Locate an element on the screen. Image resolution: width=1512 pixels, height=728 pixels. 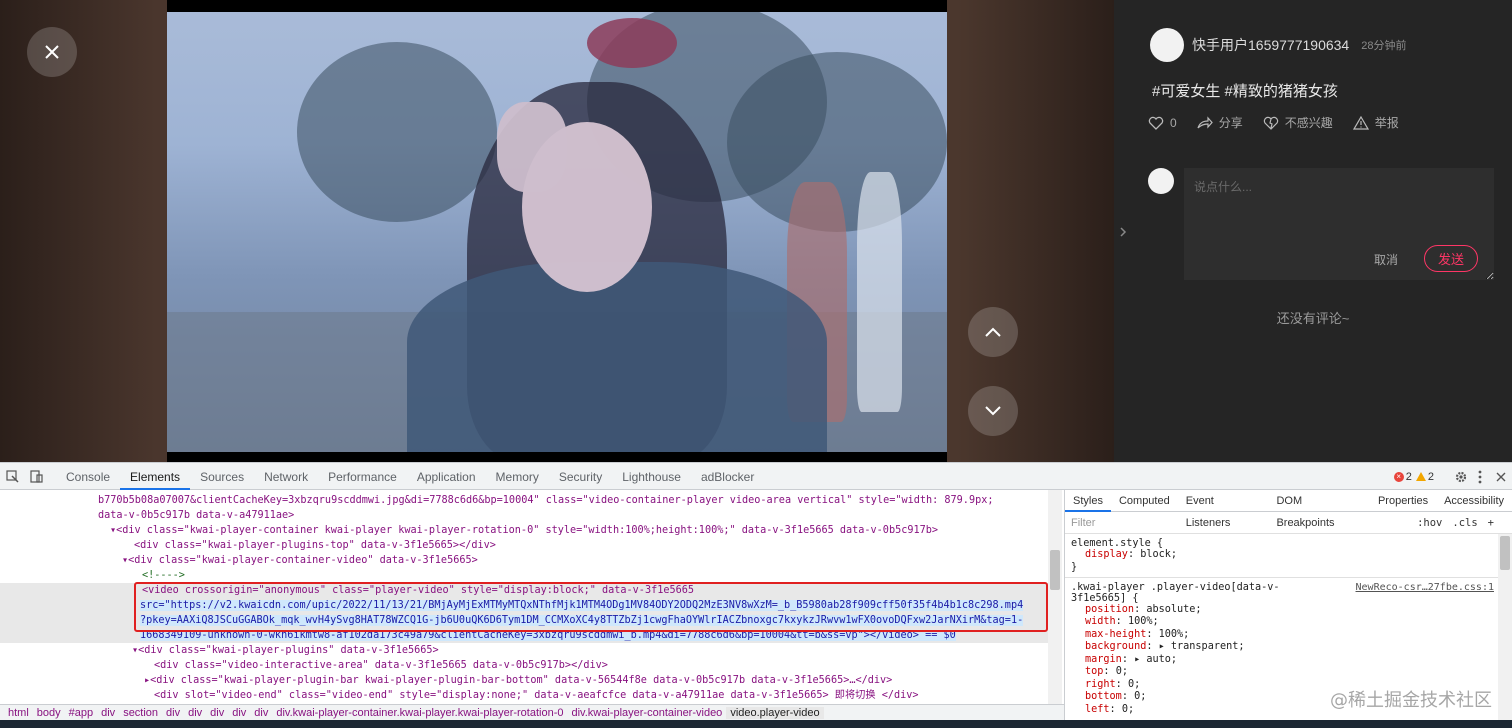
styles-tab-dom-breakpoints: DOM Breakpoints is located at coordinates (1319, 509).